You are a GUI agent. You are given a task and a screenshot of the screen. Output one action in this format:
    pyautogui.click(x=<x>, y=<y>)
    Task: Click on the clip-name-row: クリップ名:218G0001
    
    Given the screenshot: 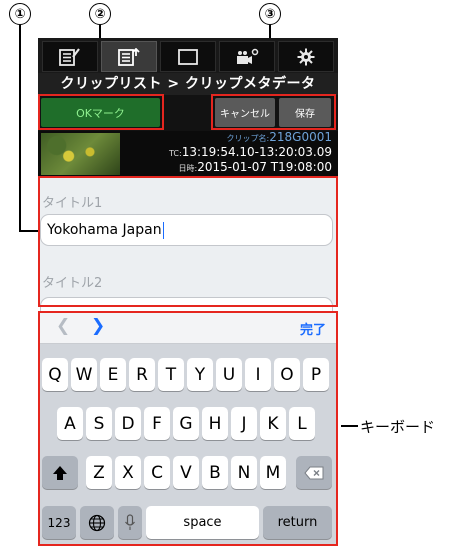 What is the action you would take?
    pyautogui.click(x=228, y=138)
    